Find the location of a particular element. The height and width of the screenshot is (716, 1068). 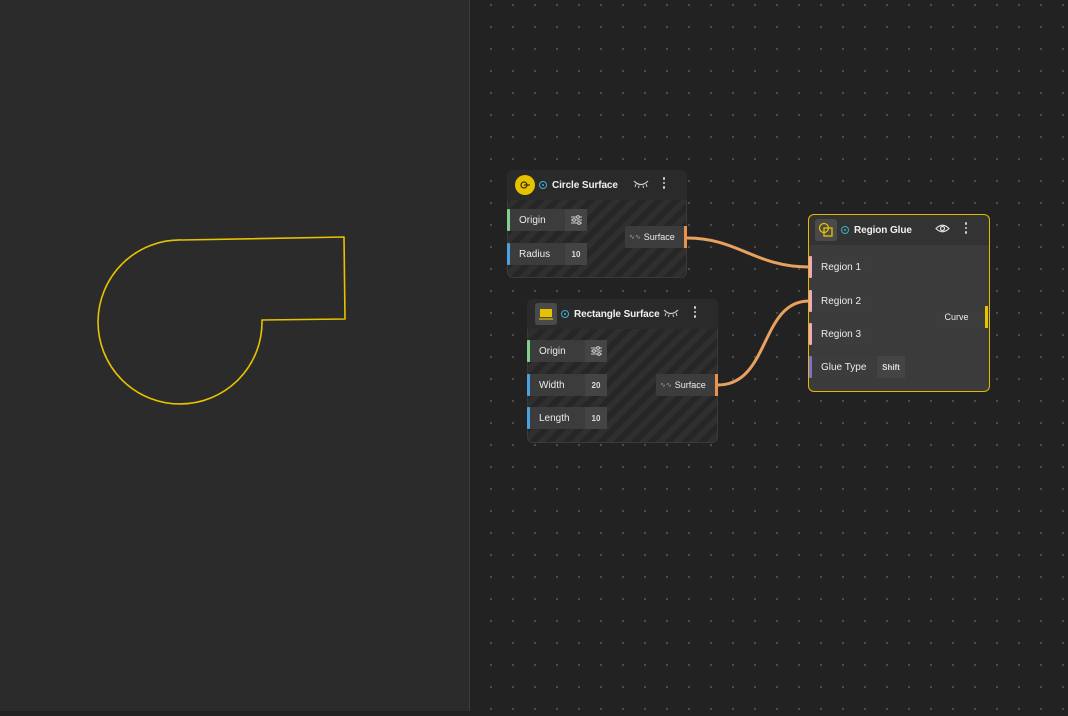

node-header: Region Glue is located at coordinates (899, 230).